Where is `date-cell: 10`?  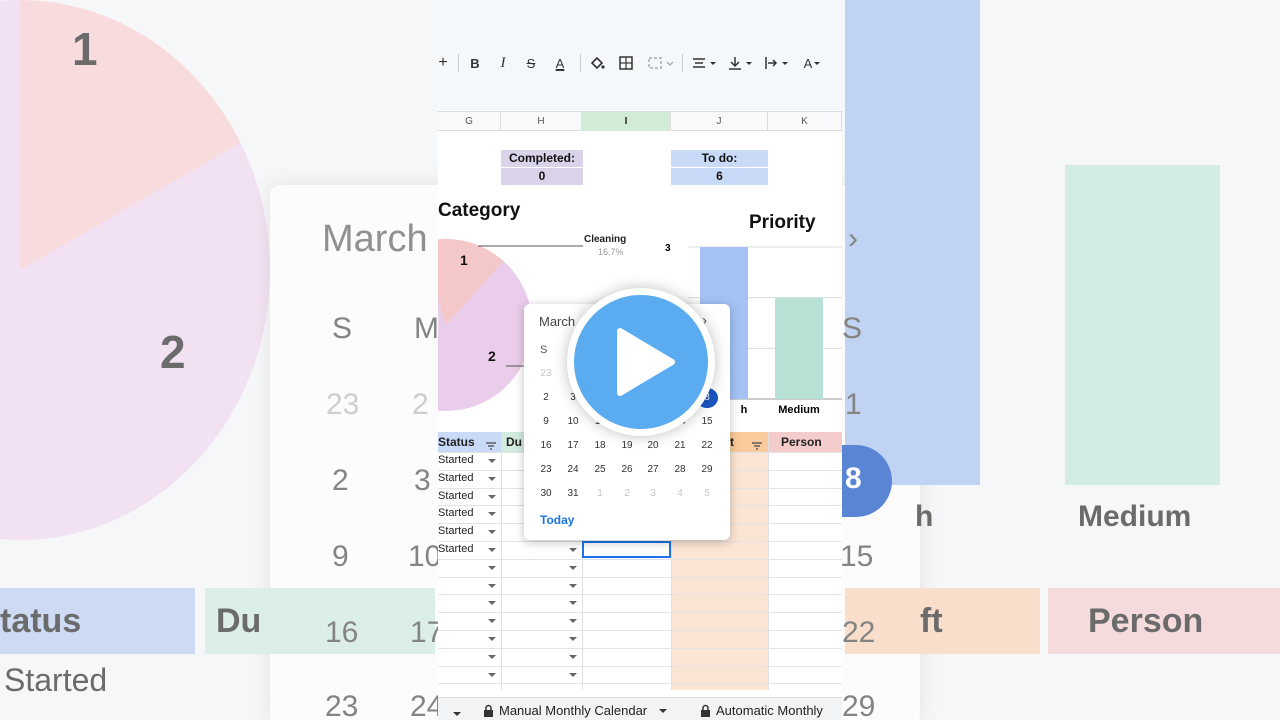 date-cell: 10 is located at coordinates (573, 422).